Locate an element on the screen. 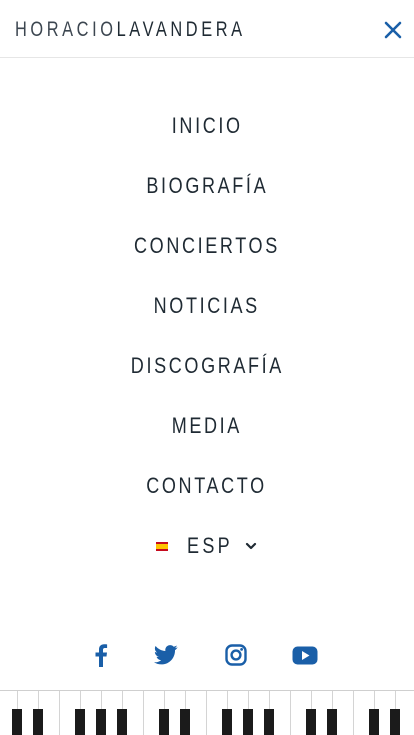 The image size is (414, 735). spain-flag-icon is located at coordinates (161, 546).